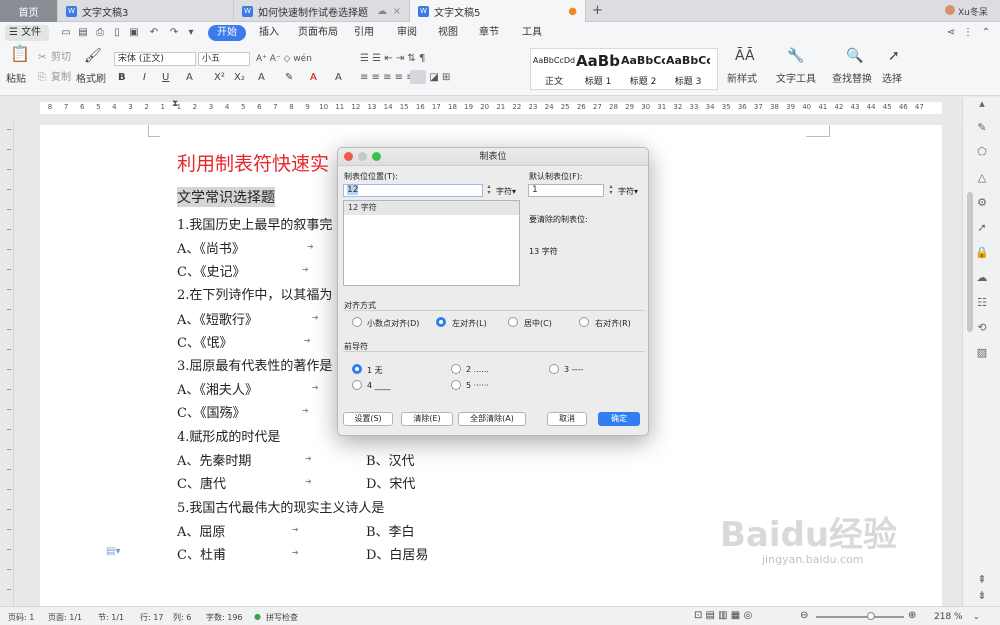  Describe the element at coordinates (976, 616) in the screenshot. I see `chevron-down-icon: ⌄` at that location.